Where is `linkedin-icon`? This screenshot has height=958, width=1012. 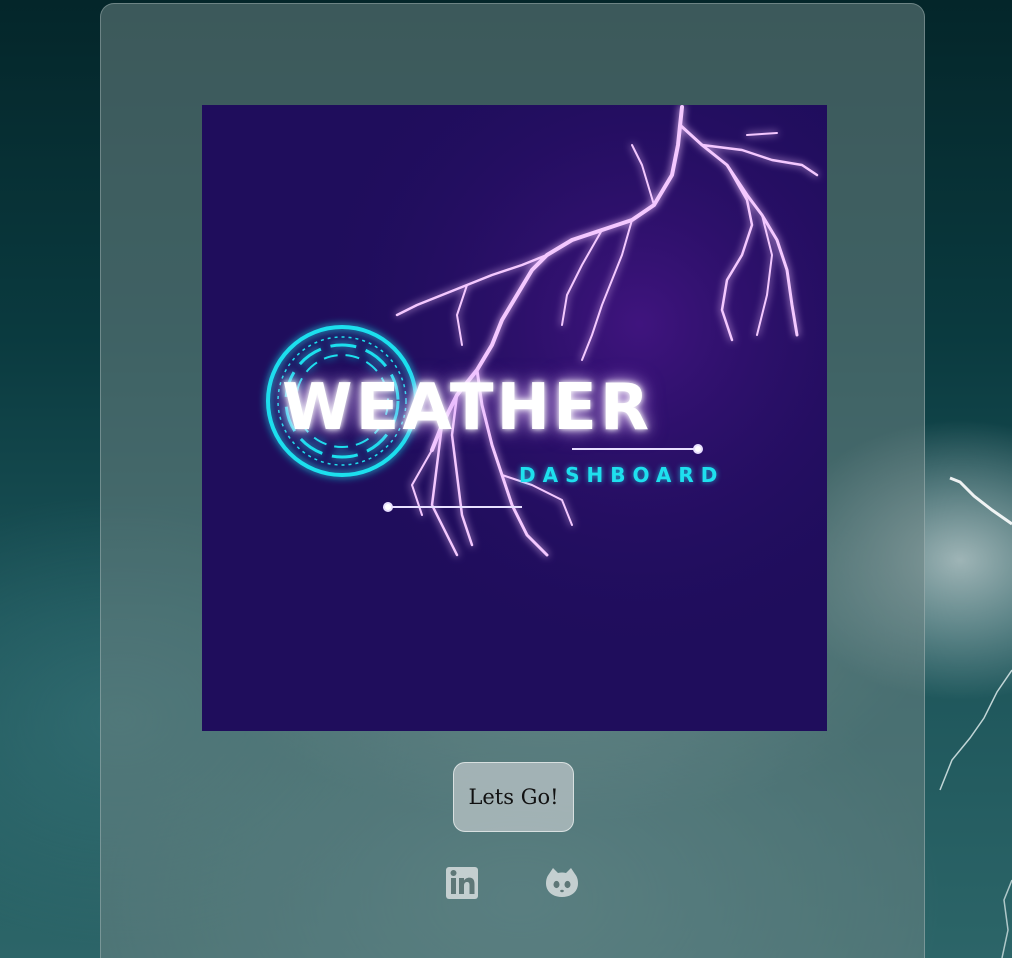 linkedin-icon is located at coordinates (462, 883).